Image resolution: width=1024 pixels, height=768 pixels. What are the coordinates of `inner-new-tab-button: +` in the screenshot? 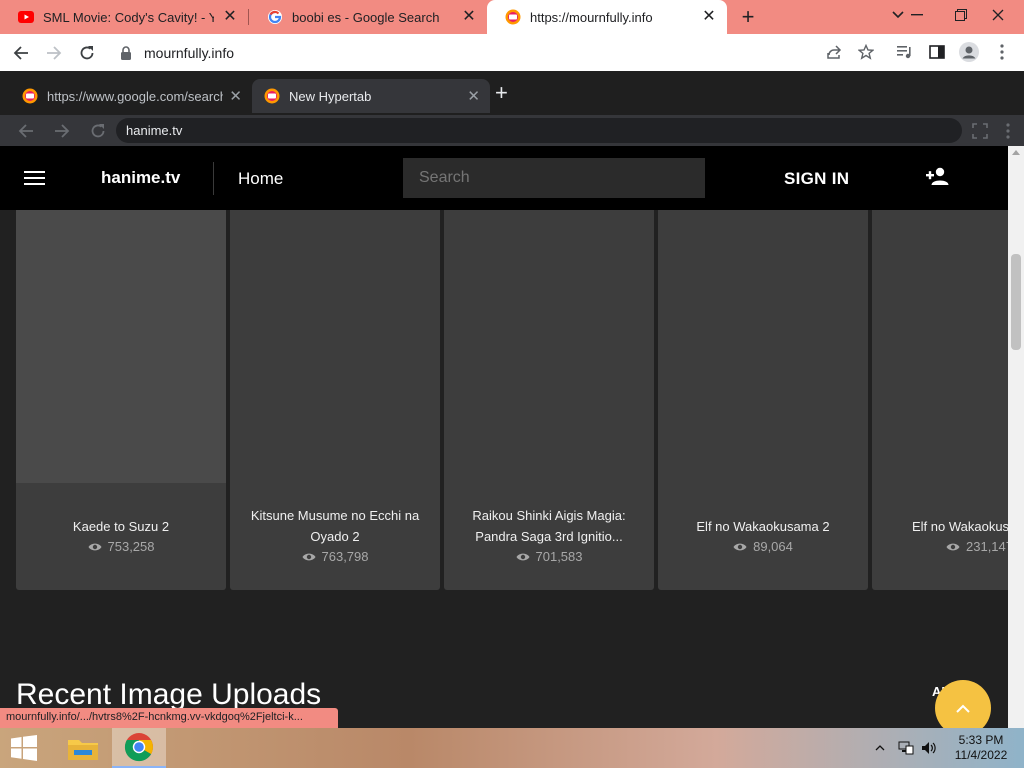 It's located at (501, 93).